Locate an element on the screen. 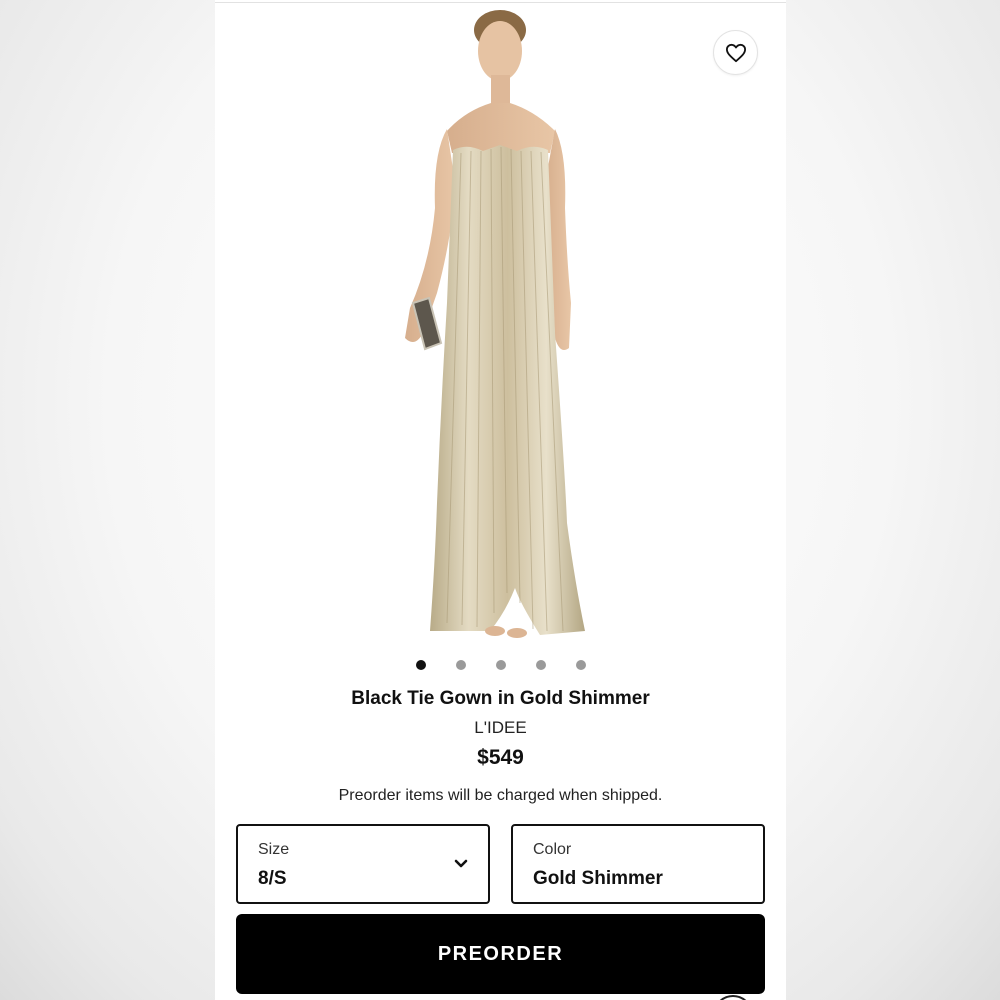 The height and width of the screenshot is (1000, 1000). size-selector: Size 8/S is located at coordinates (363, 864).